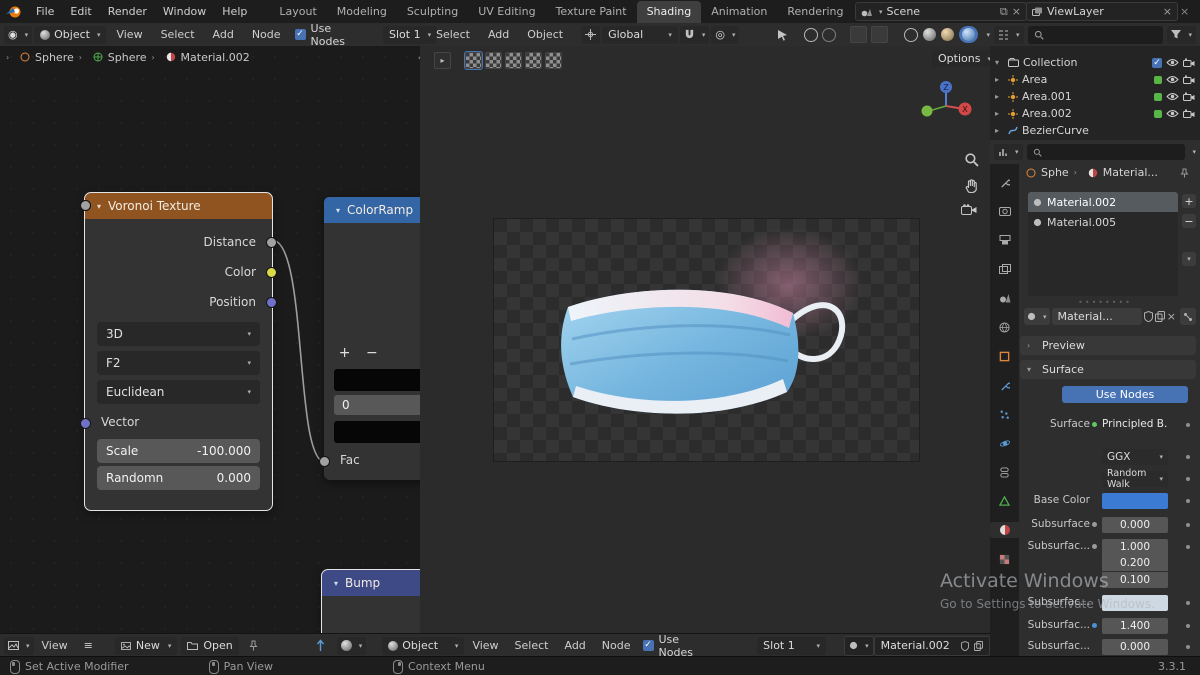  Describe the element at coordinates (370, 601) in the screenshot. I see `bump-node: ▾ Bump` at that location.